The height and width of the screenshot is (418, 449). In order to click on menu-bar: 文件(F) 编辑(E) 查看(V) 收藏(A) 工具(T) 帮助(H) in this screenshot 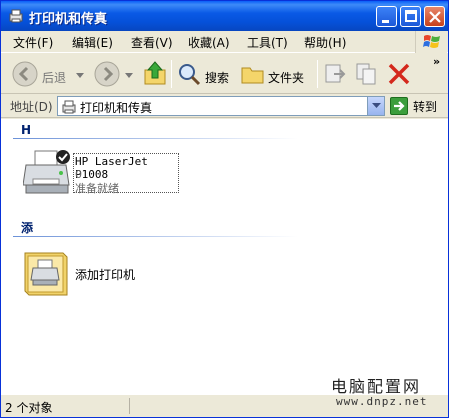, I will do `click(224, 42)`.